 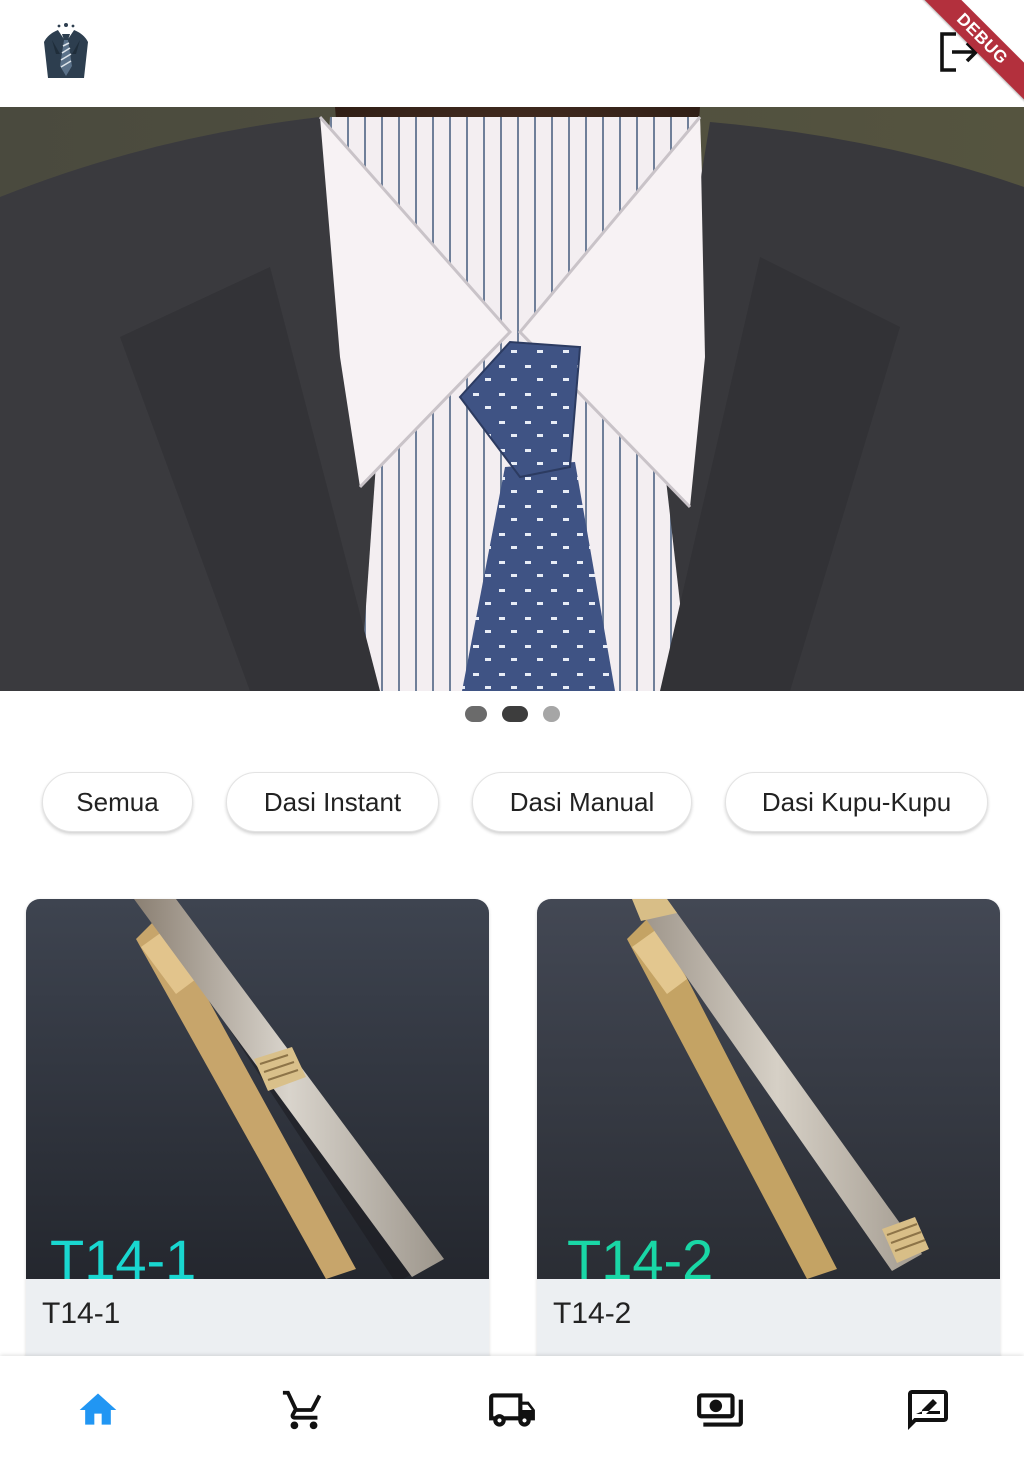 I want to click on product-image-label: T14-2, so click(x=640, y=1253).